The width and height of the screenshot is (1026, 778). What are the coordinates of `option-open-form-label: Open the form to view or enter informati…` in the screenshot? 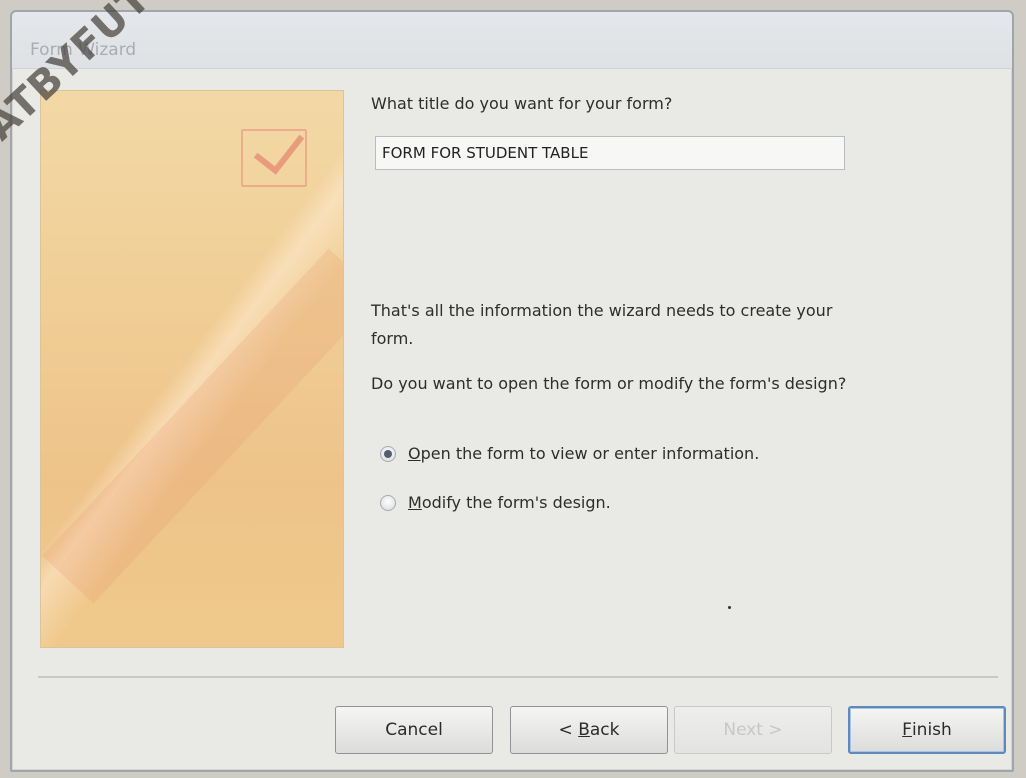 It's located at (584, 453).